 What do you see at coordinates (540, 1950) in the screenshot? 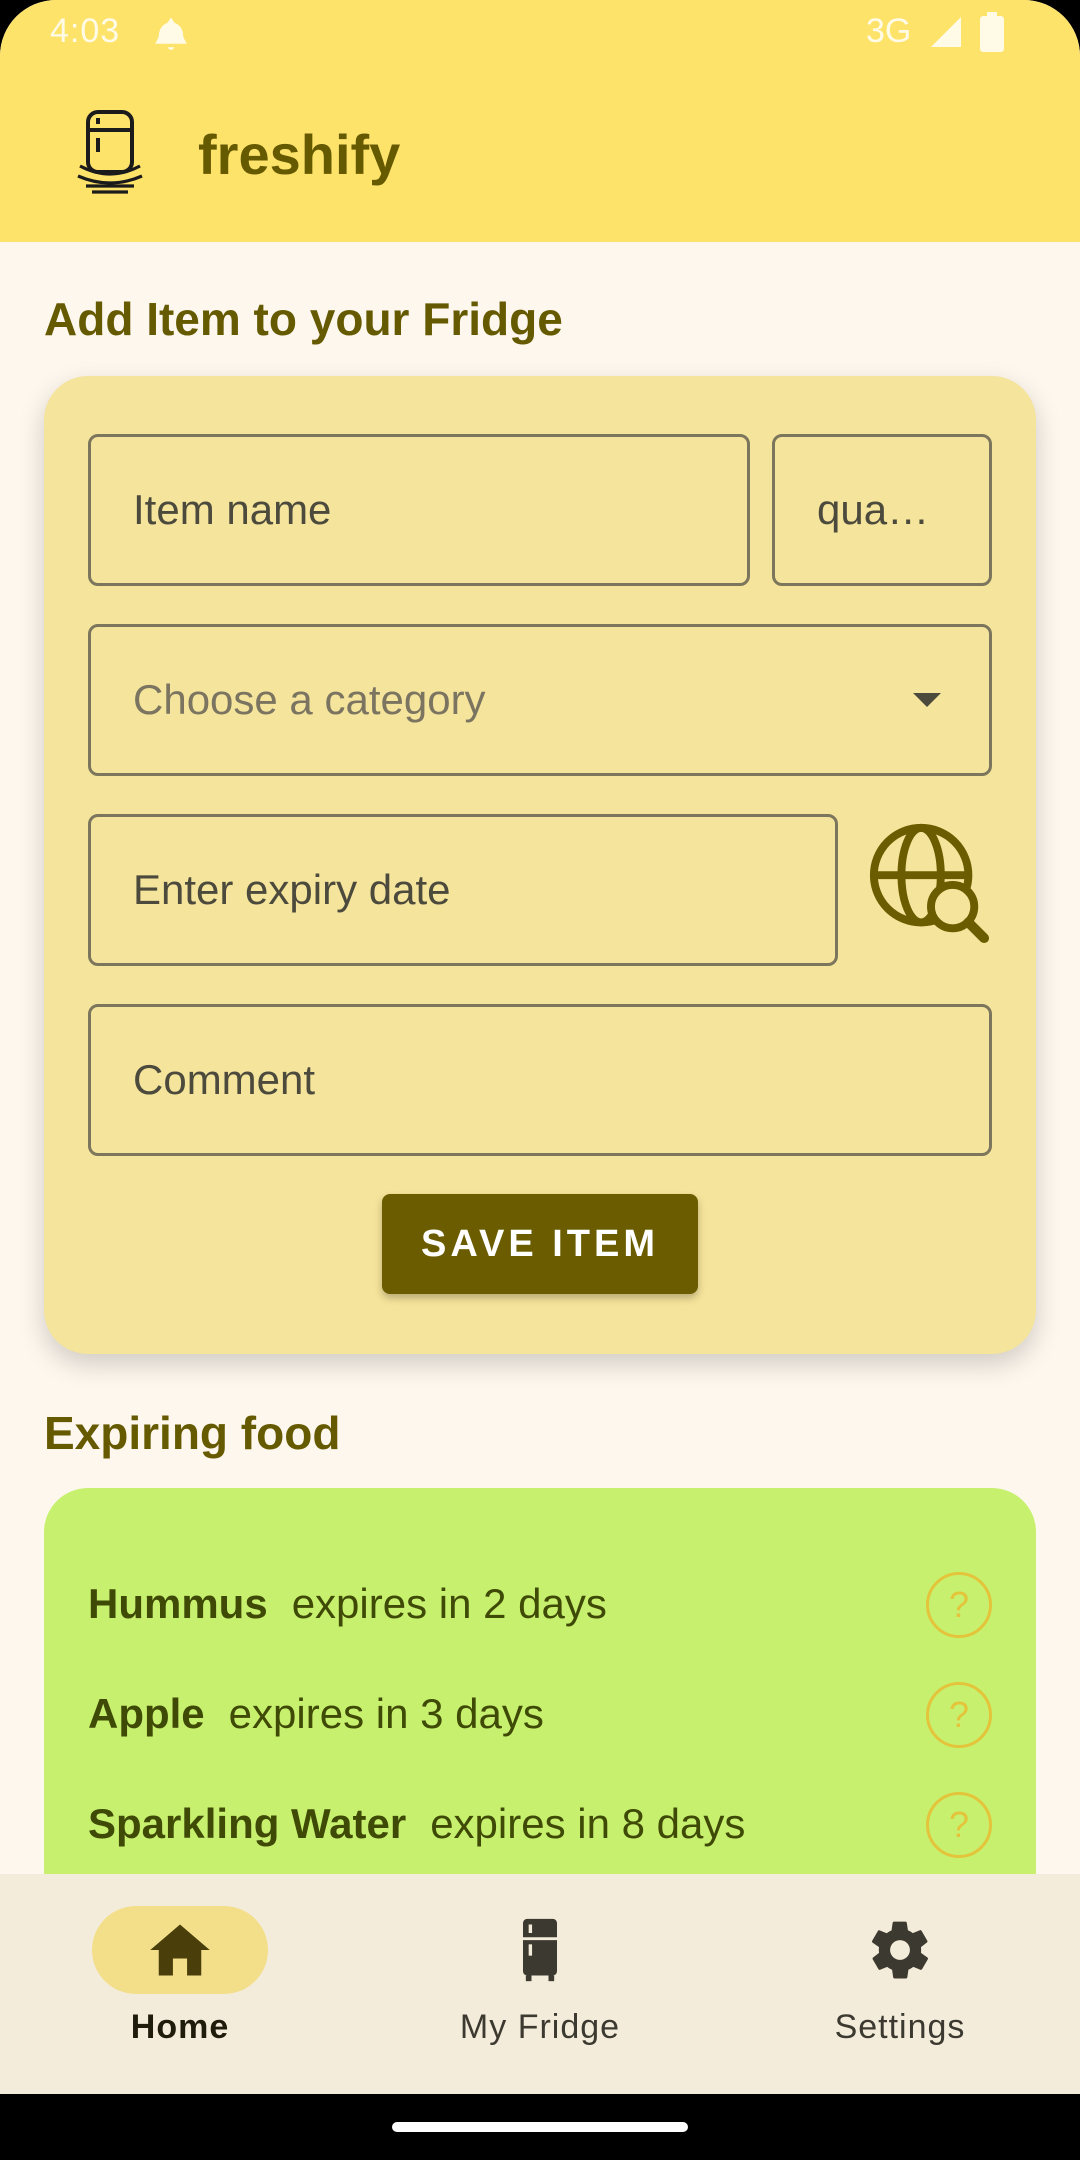
I see `fridge-icon` at bounding box center [540, 1950].